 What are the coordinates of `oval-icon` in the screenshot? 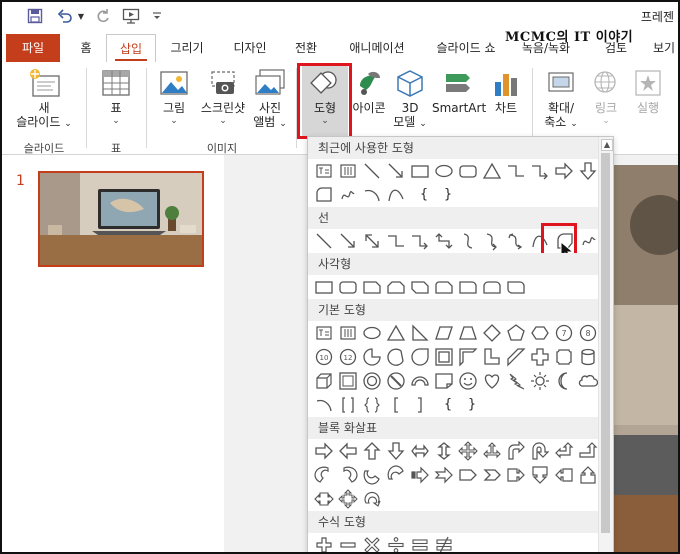 It's located at (444, 171).